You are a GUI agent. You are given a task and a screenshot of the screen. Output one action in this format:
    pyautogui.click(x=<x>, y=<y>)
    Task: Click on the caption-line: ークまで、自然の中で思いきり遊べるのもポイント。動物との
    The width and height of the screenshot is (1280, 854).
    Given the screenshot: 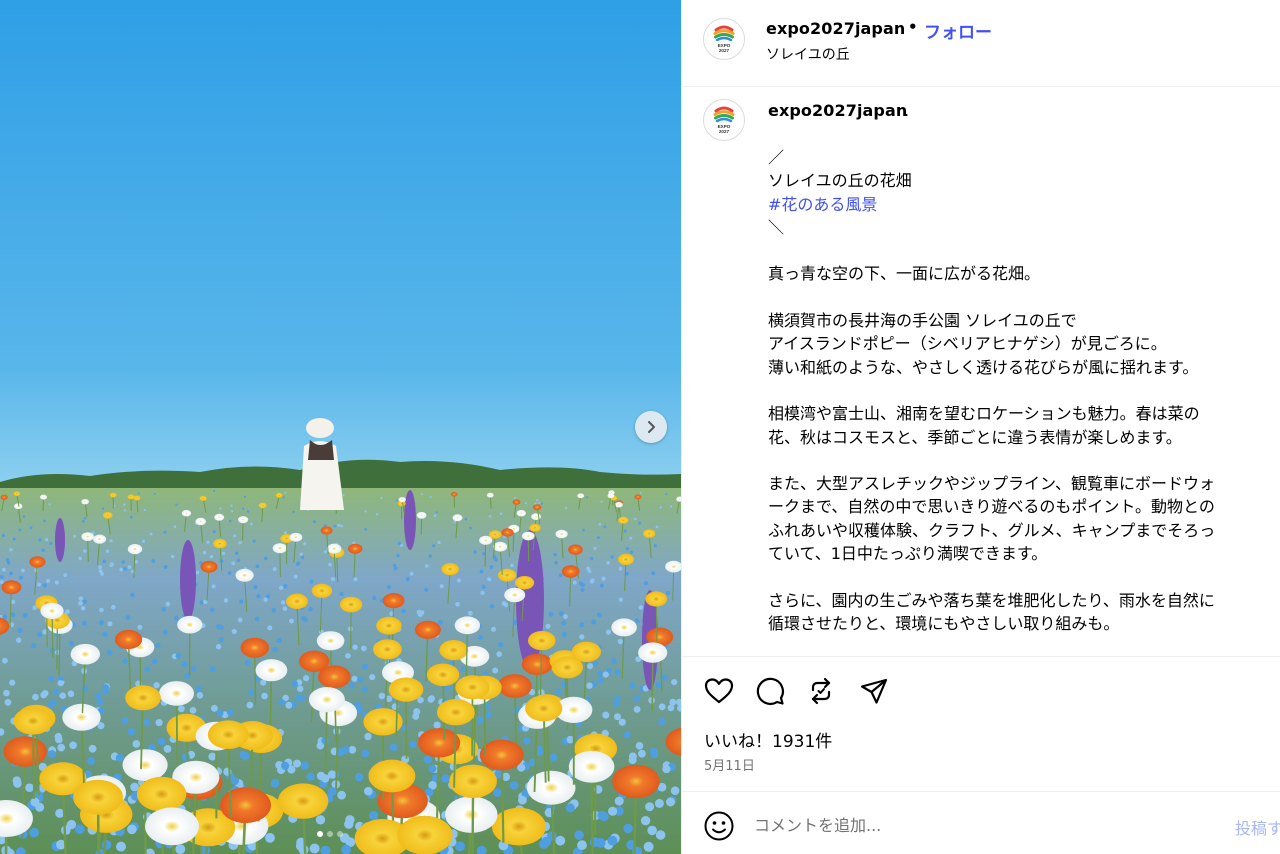 What is the action you would take?
    pyautogui.click(x=991, y=507)
    